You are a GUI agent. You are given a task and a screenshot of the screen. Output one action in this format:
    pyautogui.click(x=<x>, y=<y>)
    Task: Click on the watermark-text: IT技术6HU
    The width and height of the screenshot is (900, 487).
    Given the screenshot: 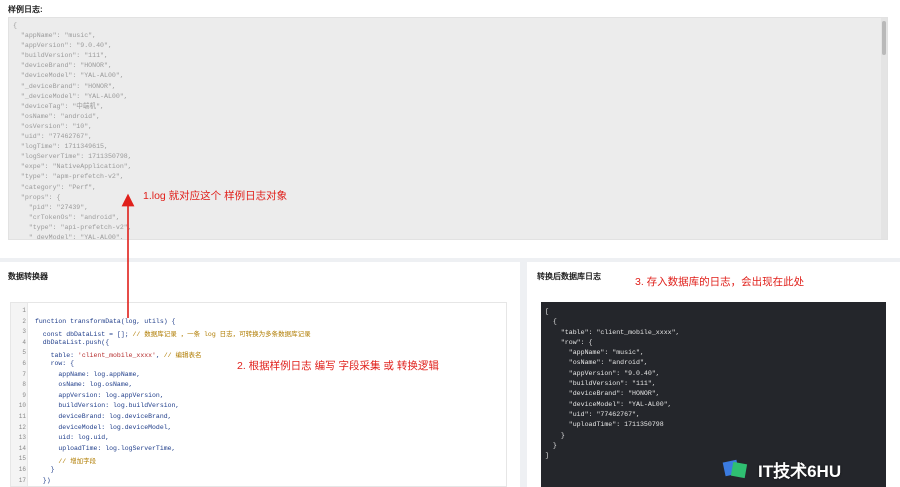 What is the action you would take?
    pyautogui.click(x=800, y=471)
    